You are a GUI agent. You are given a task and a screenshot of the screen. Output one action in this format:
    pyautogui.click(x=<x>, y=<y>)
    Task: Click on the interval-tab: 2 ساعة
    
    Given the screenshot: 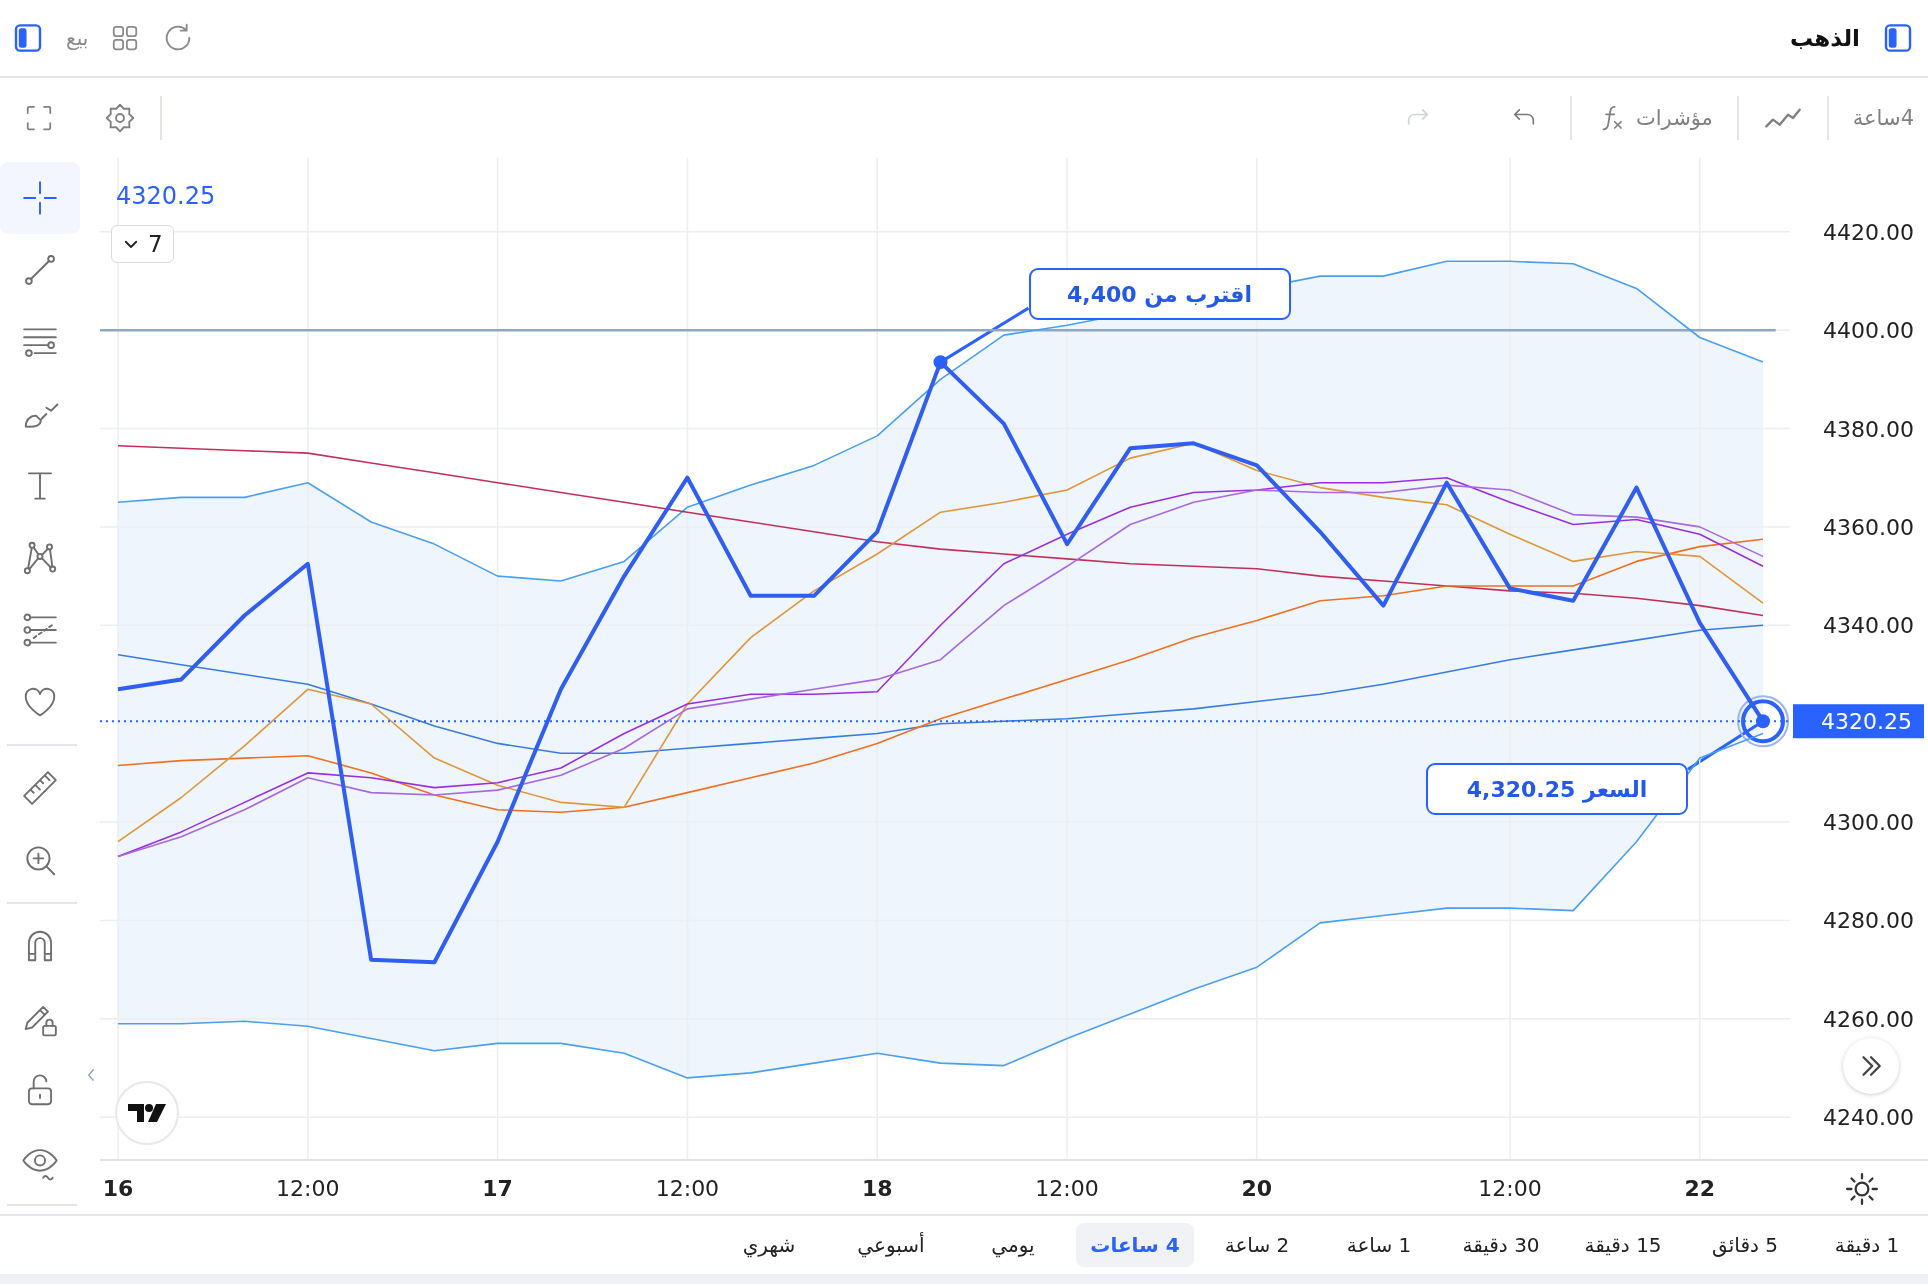 What is the action you would take?
    pyautogui.click(x=1257, y=1245)
    